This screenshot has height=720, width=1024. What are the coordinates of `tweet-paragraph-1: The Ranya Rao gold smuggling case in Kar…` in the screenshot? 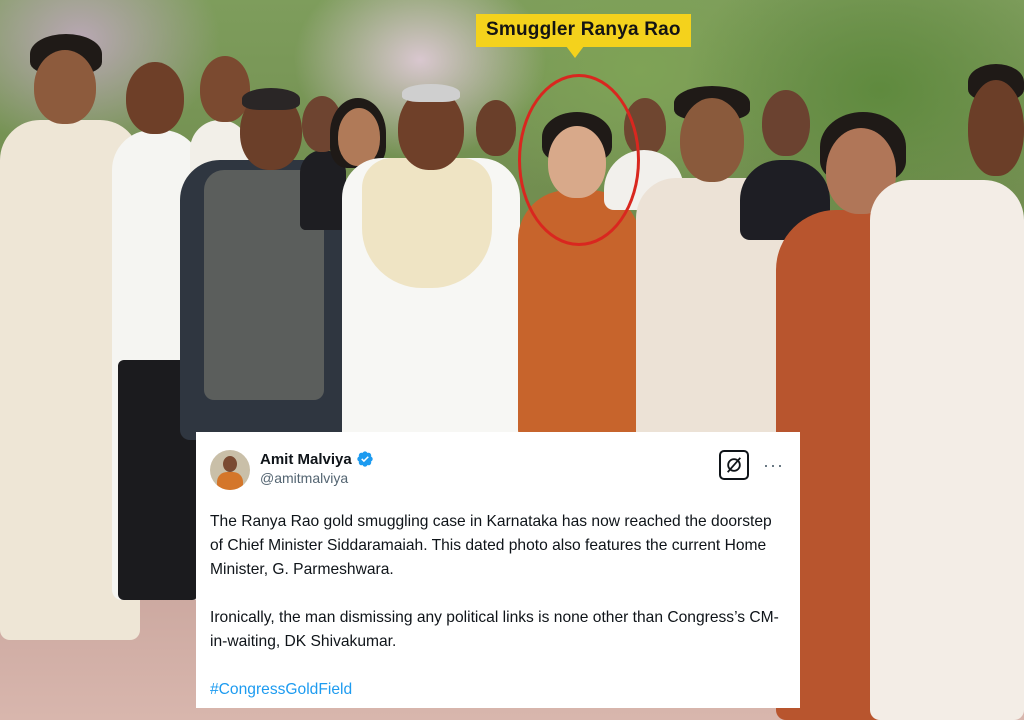 It's located at (491, 545).